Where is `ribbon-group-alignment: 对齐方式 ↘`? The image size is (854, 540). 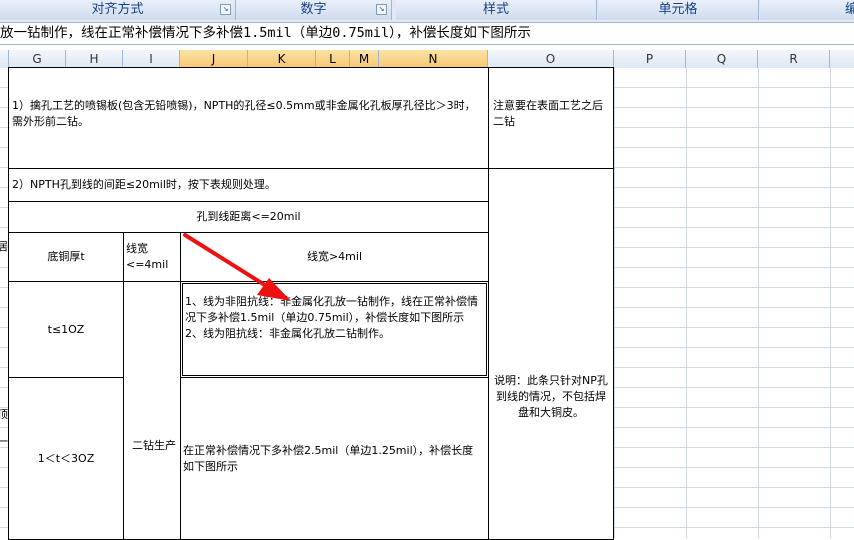
ribbon-group-alignment: 对齐方式 ↘ is located at coordinates (118, 10).